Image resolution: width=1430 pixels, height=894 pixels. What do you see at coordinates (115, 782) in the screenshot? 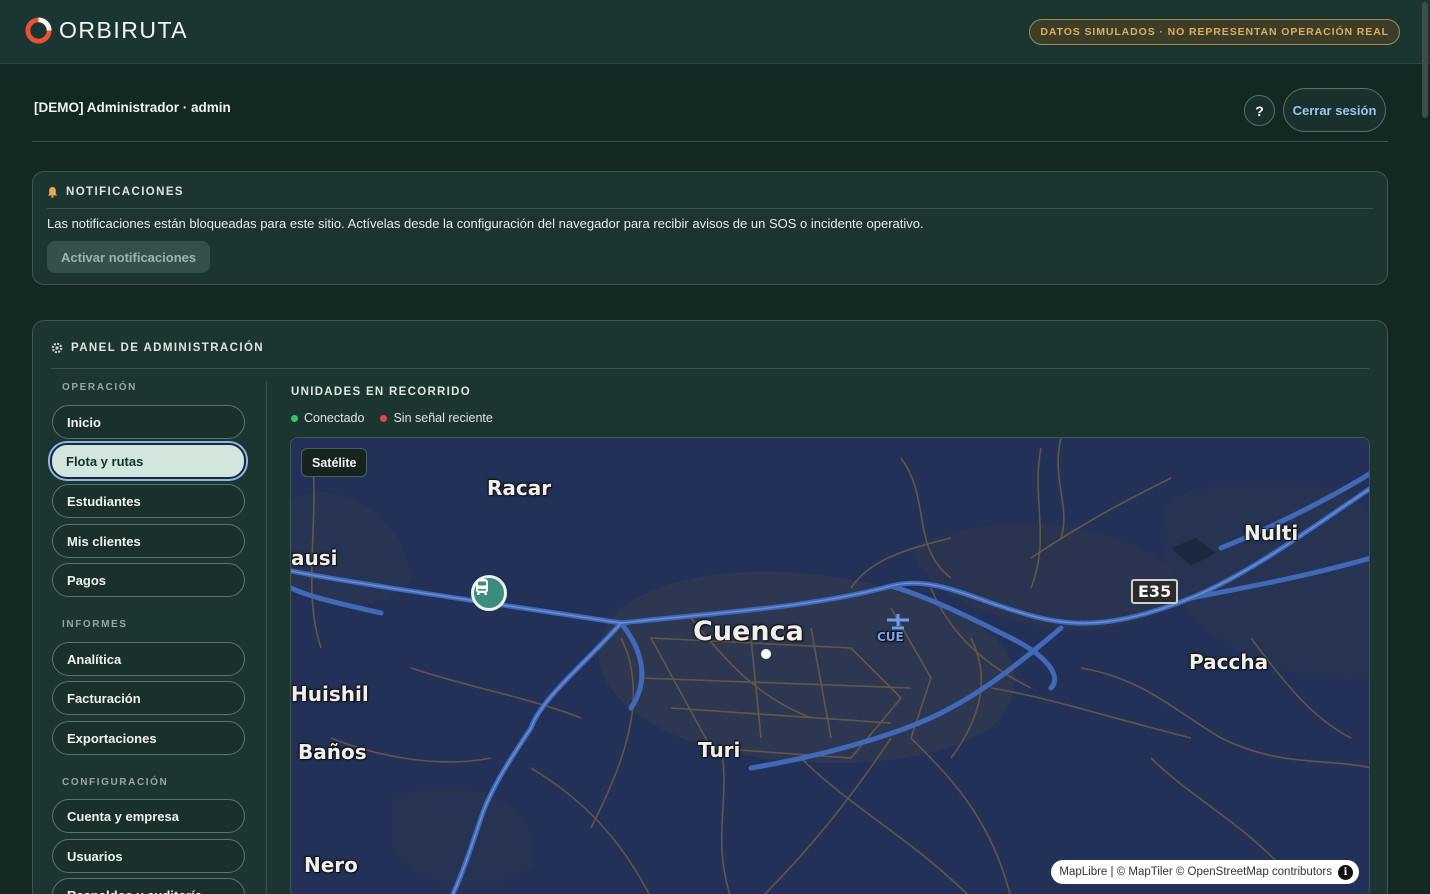
I see `sidebar-section-configuracion: CONFIGURACIÓN` at bounding box center [115, 782].